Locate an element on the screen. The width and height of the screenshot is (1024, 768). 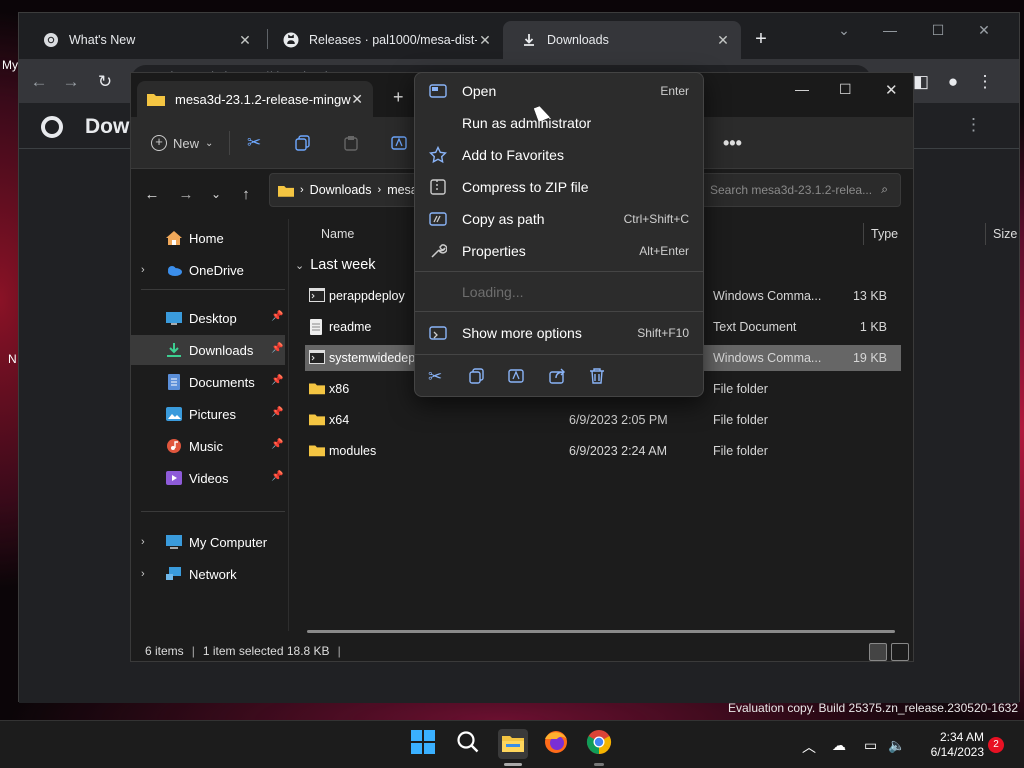
horizontal-scrollbar is located at coordinates (601, 631).